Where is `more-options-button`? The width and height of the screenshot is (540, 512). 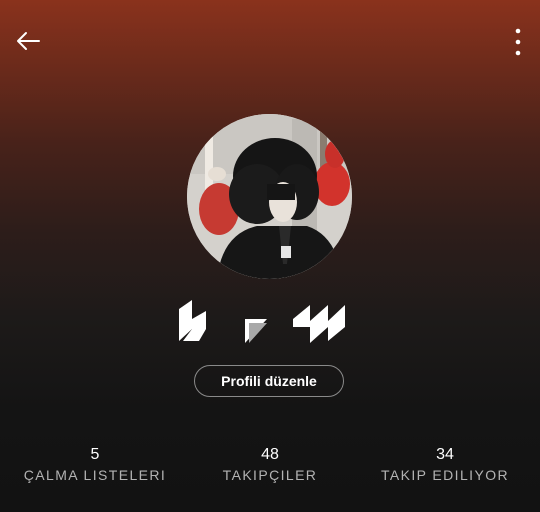
more-options-button is located at coordinates (518, 42).